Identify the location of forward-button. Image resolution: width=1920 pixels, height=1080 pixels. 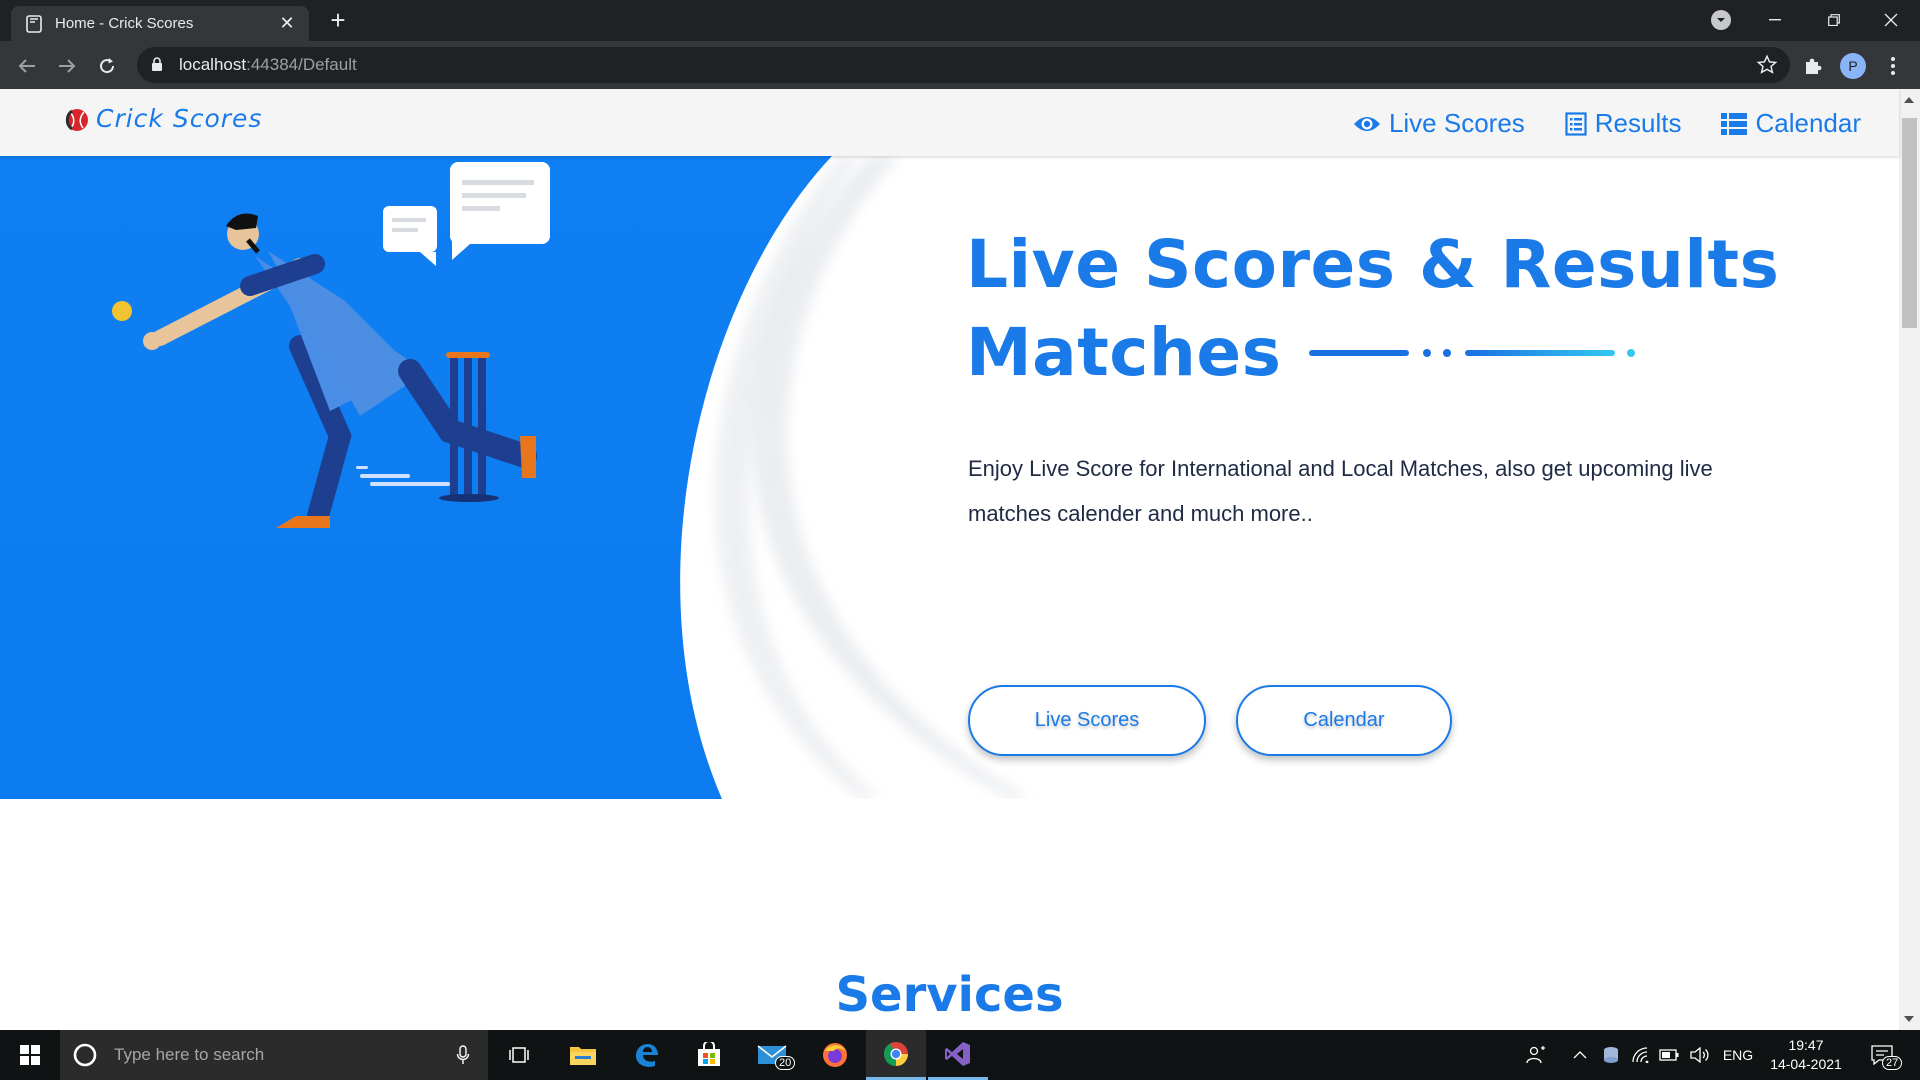
(67, 66).